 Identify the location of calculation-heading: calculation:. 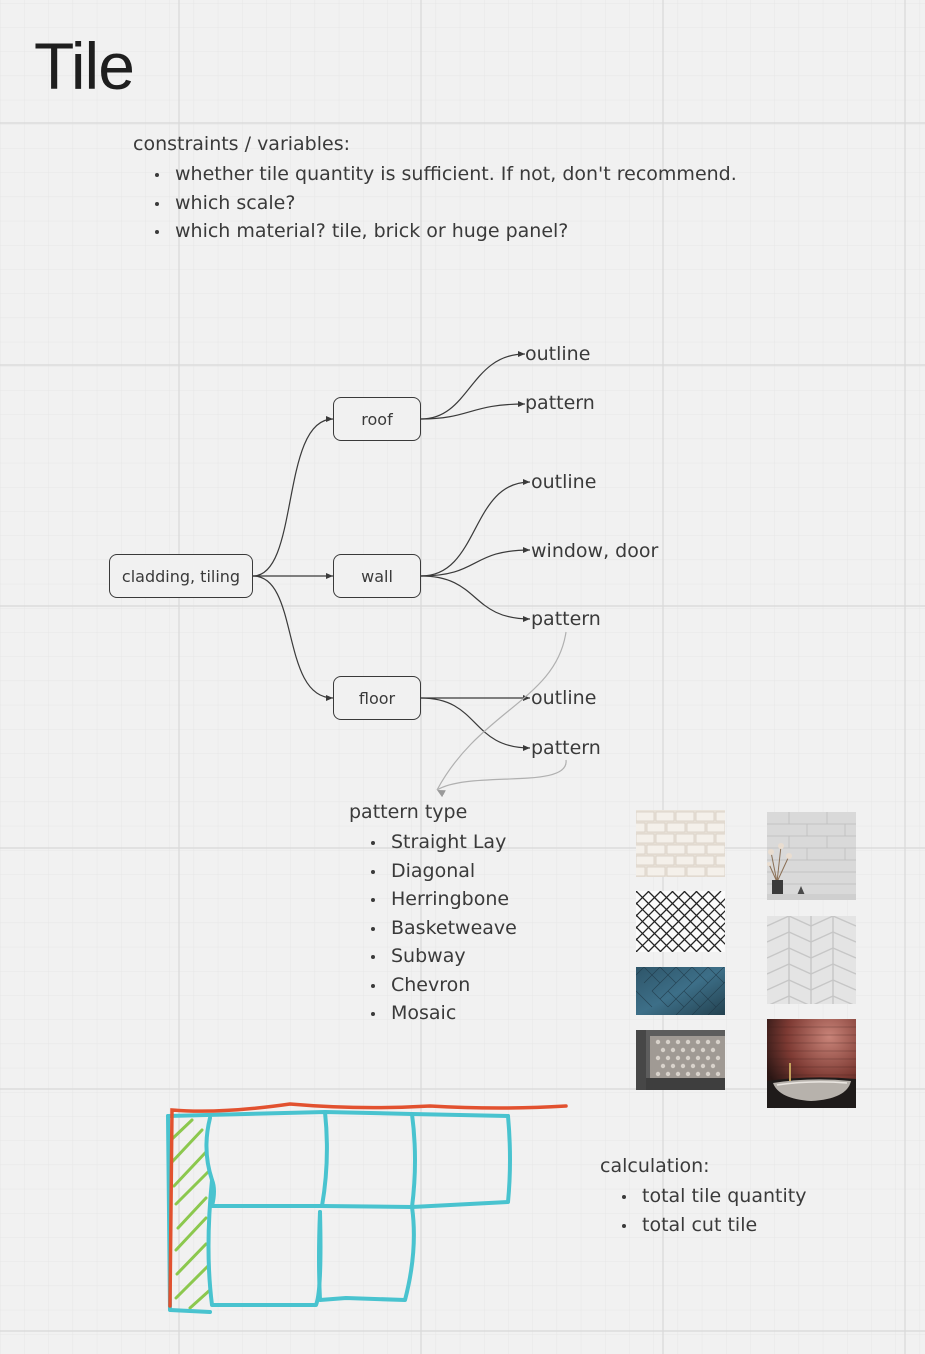
(655, 1166).